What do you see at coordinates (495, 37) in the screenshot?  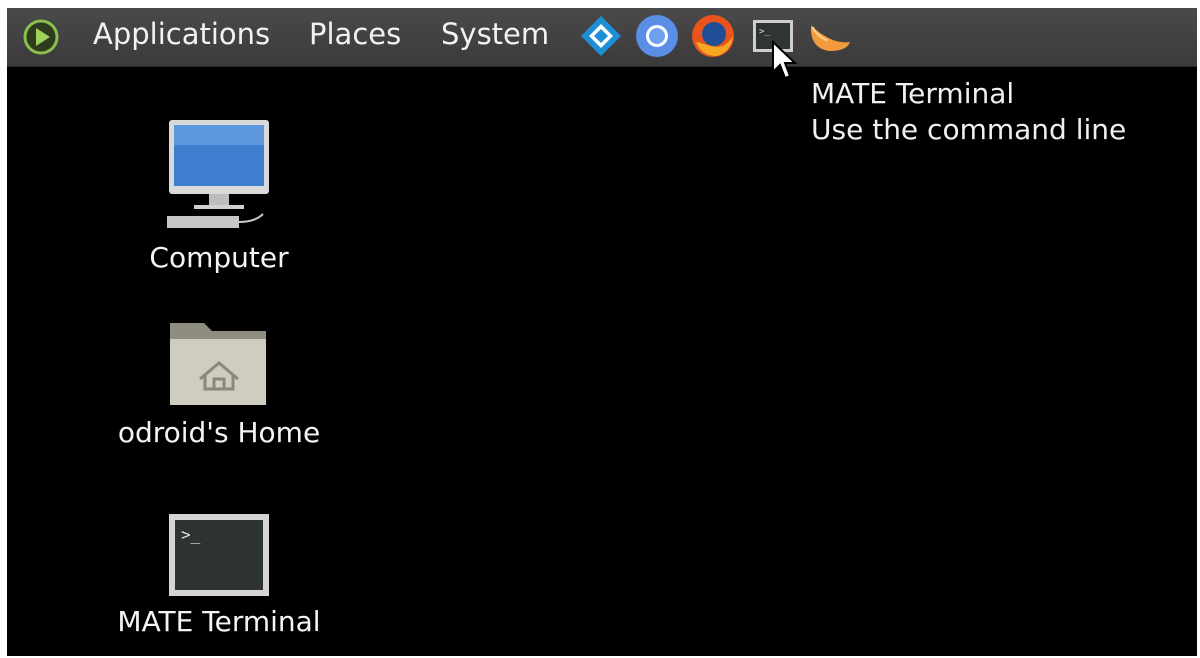 I see `menu-system: System` at bounding box center [495, 37].